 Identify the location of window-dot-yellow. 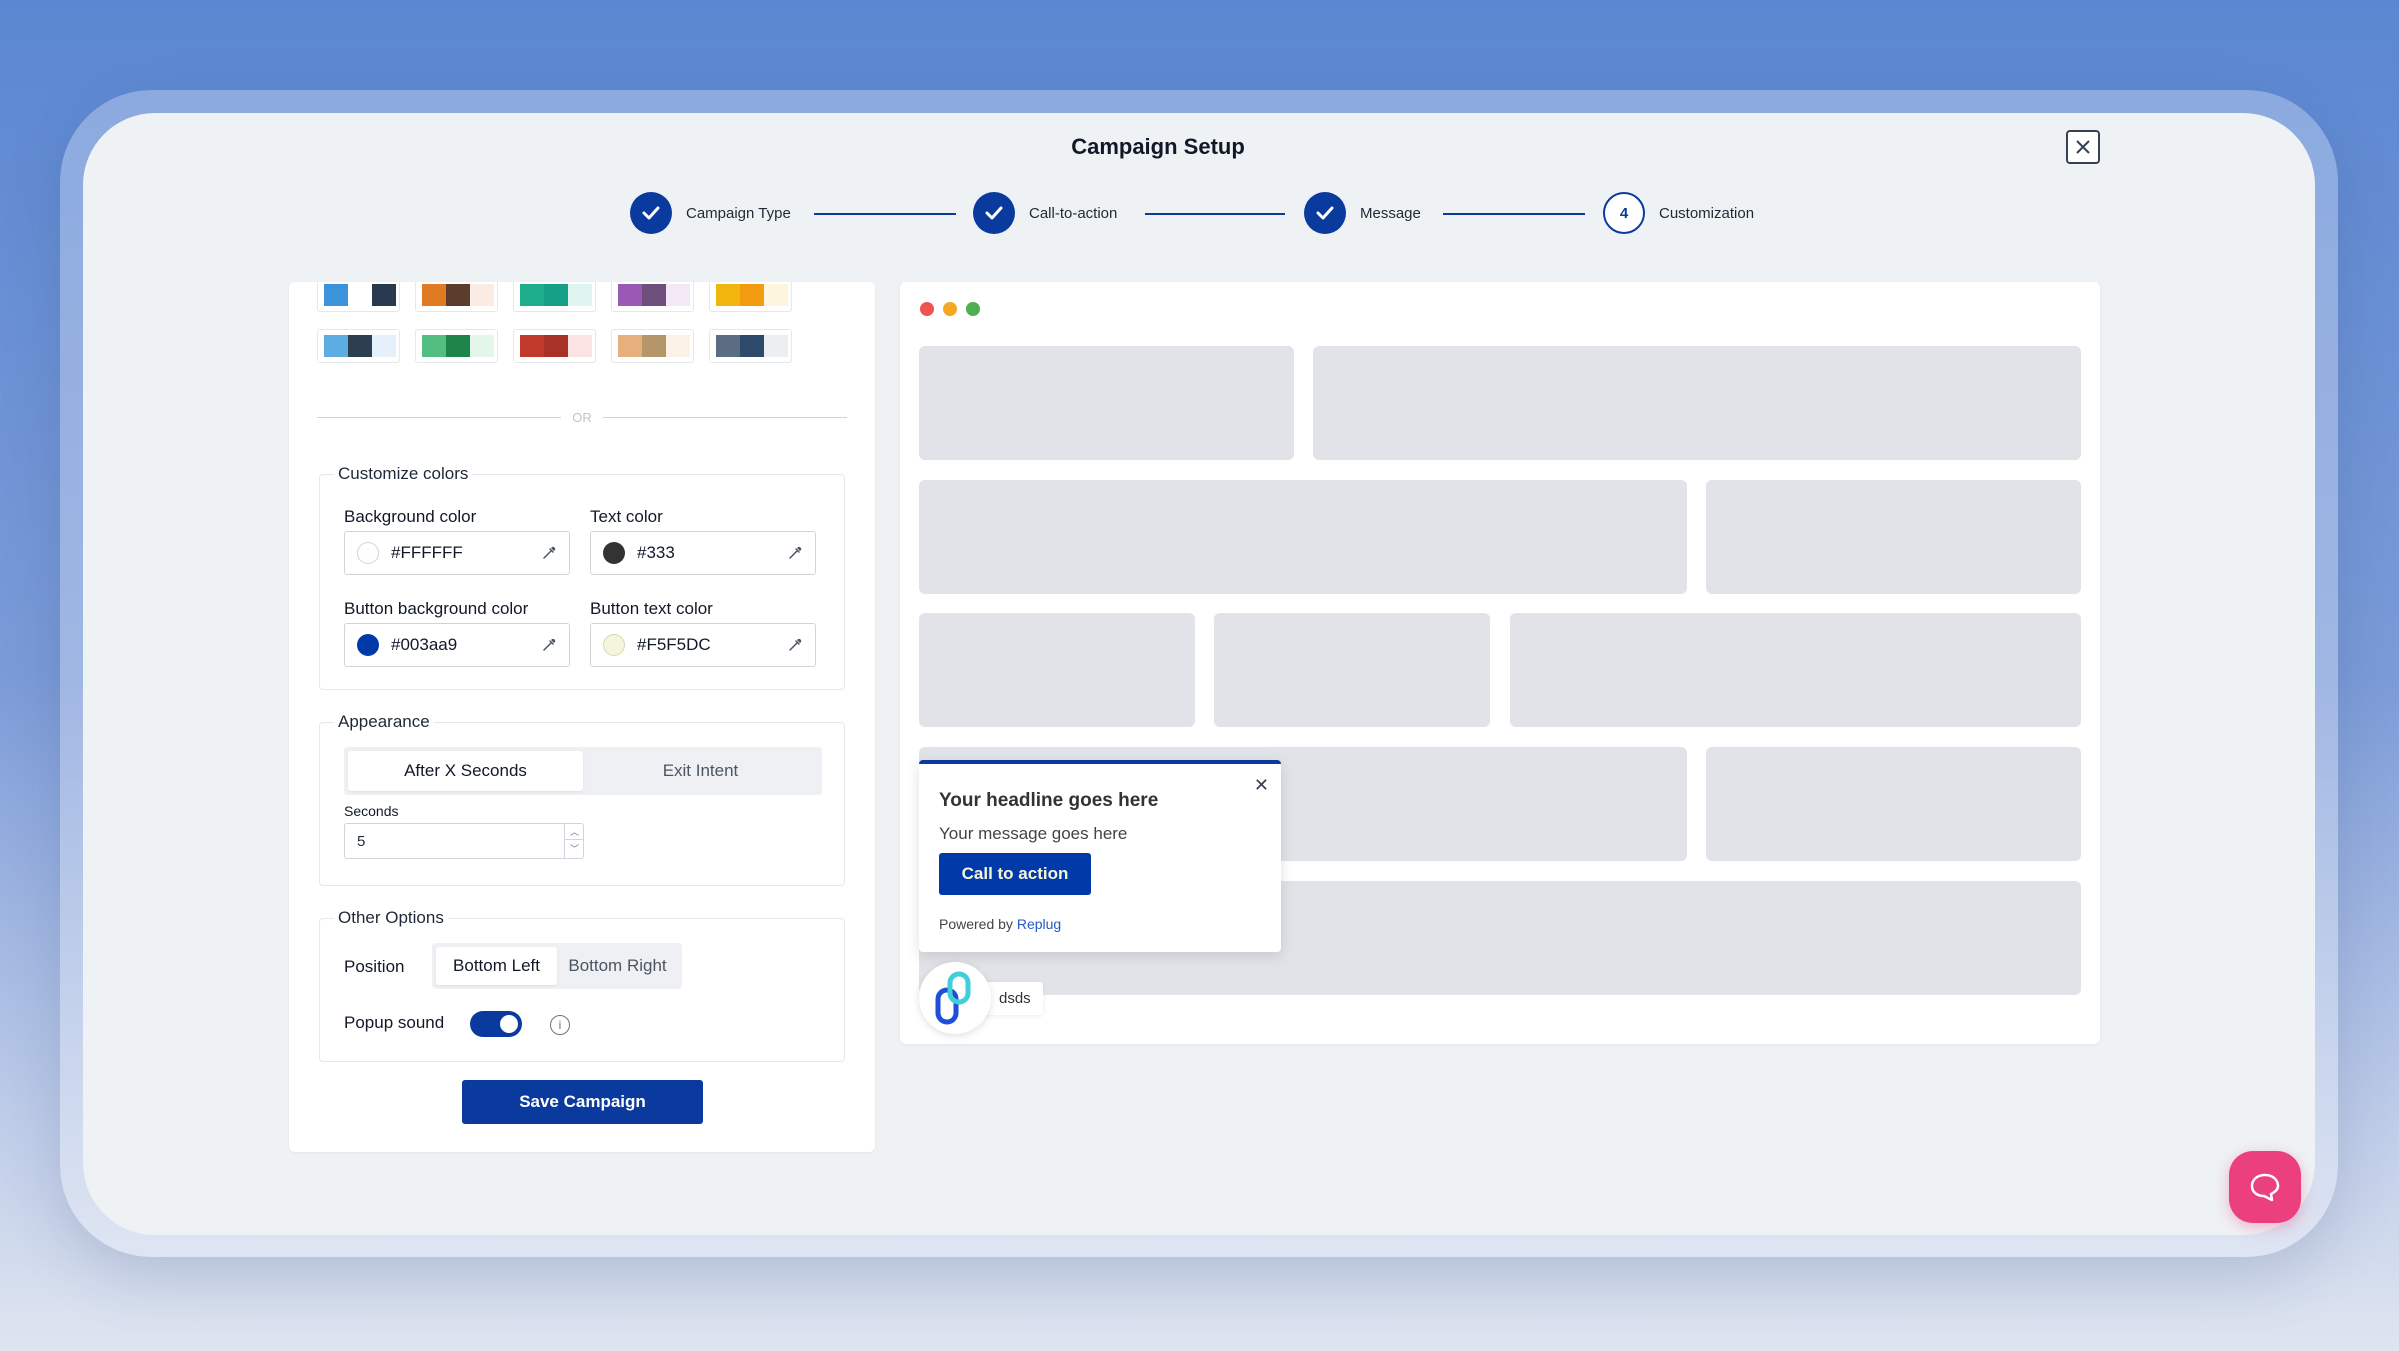
(950, 309).